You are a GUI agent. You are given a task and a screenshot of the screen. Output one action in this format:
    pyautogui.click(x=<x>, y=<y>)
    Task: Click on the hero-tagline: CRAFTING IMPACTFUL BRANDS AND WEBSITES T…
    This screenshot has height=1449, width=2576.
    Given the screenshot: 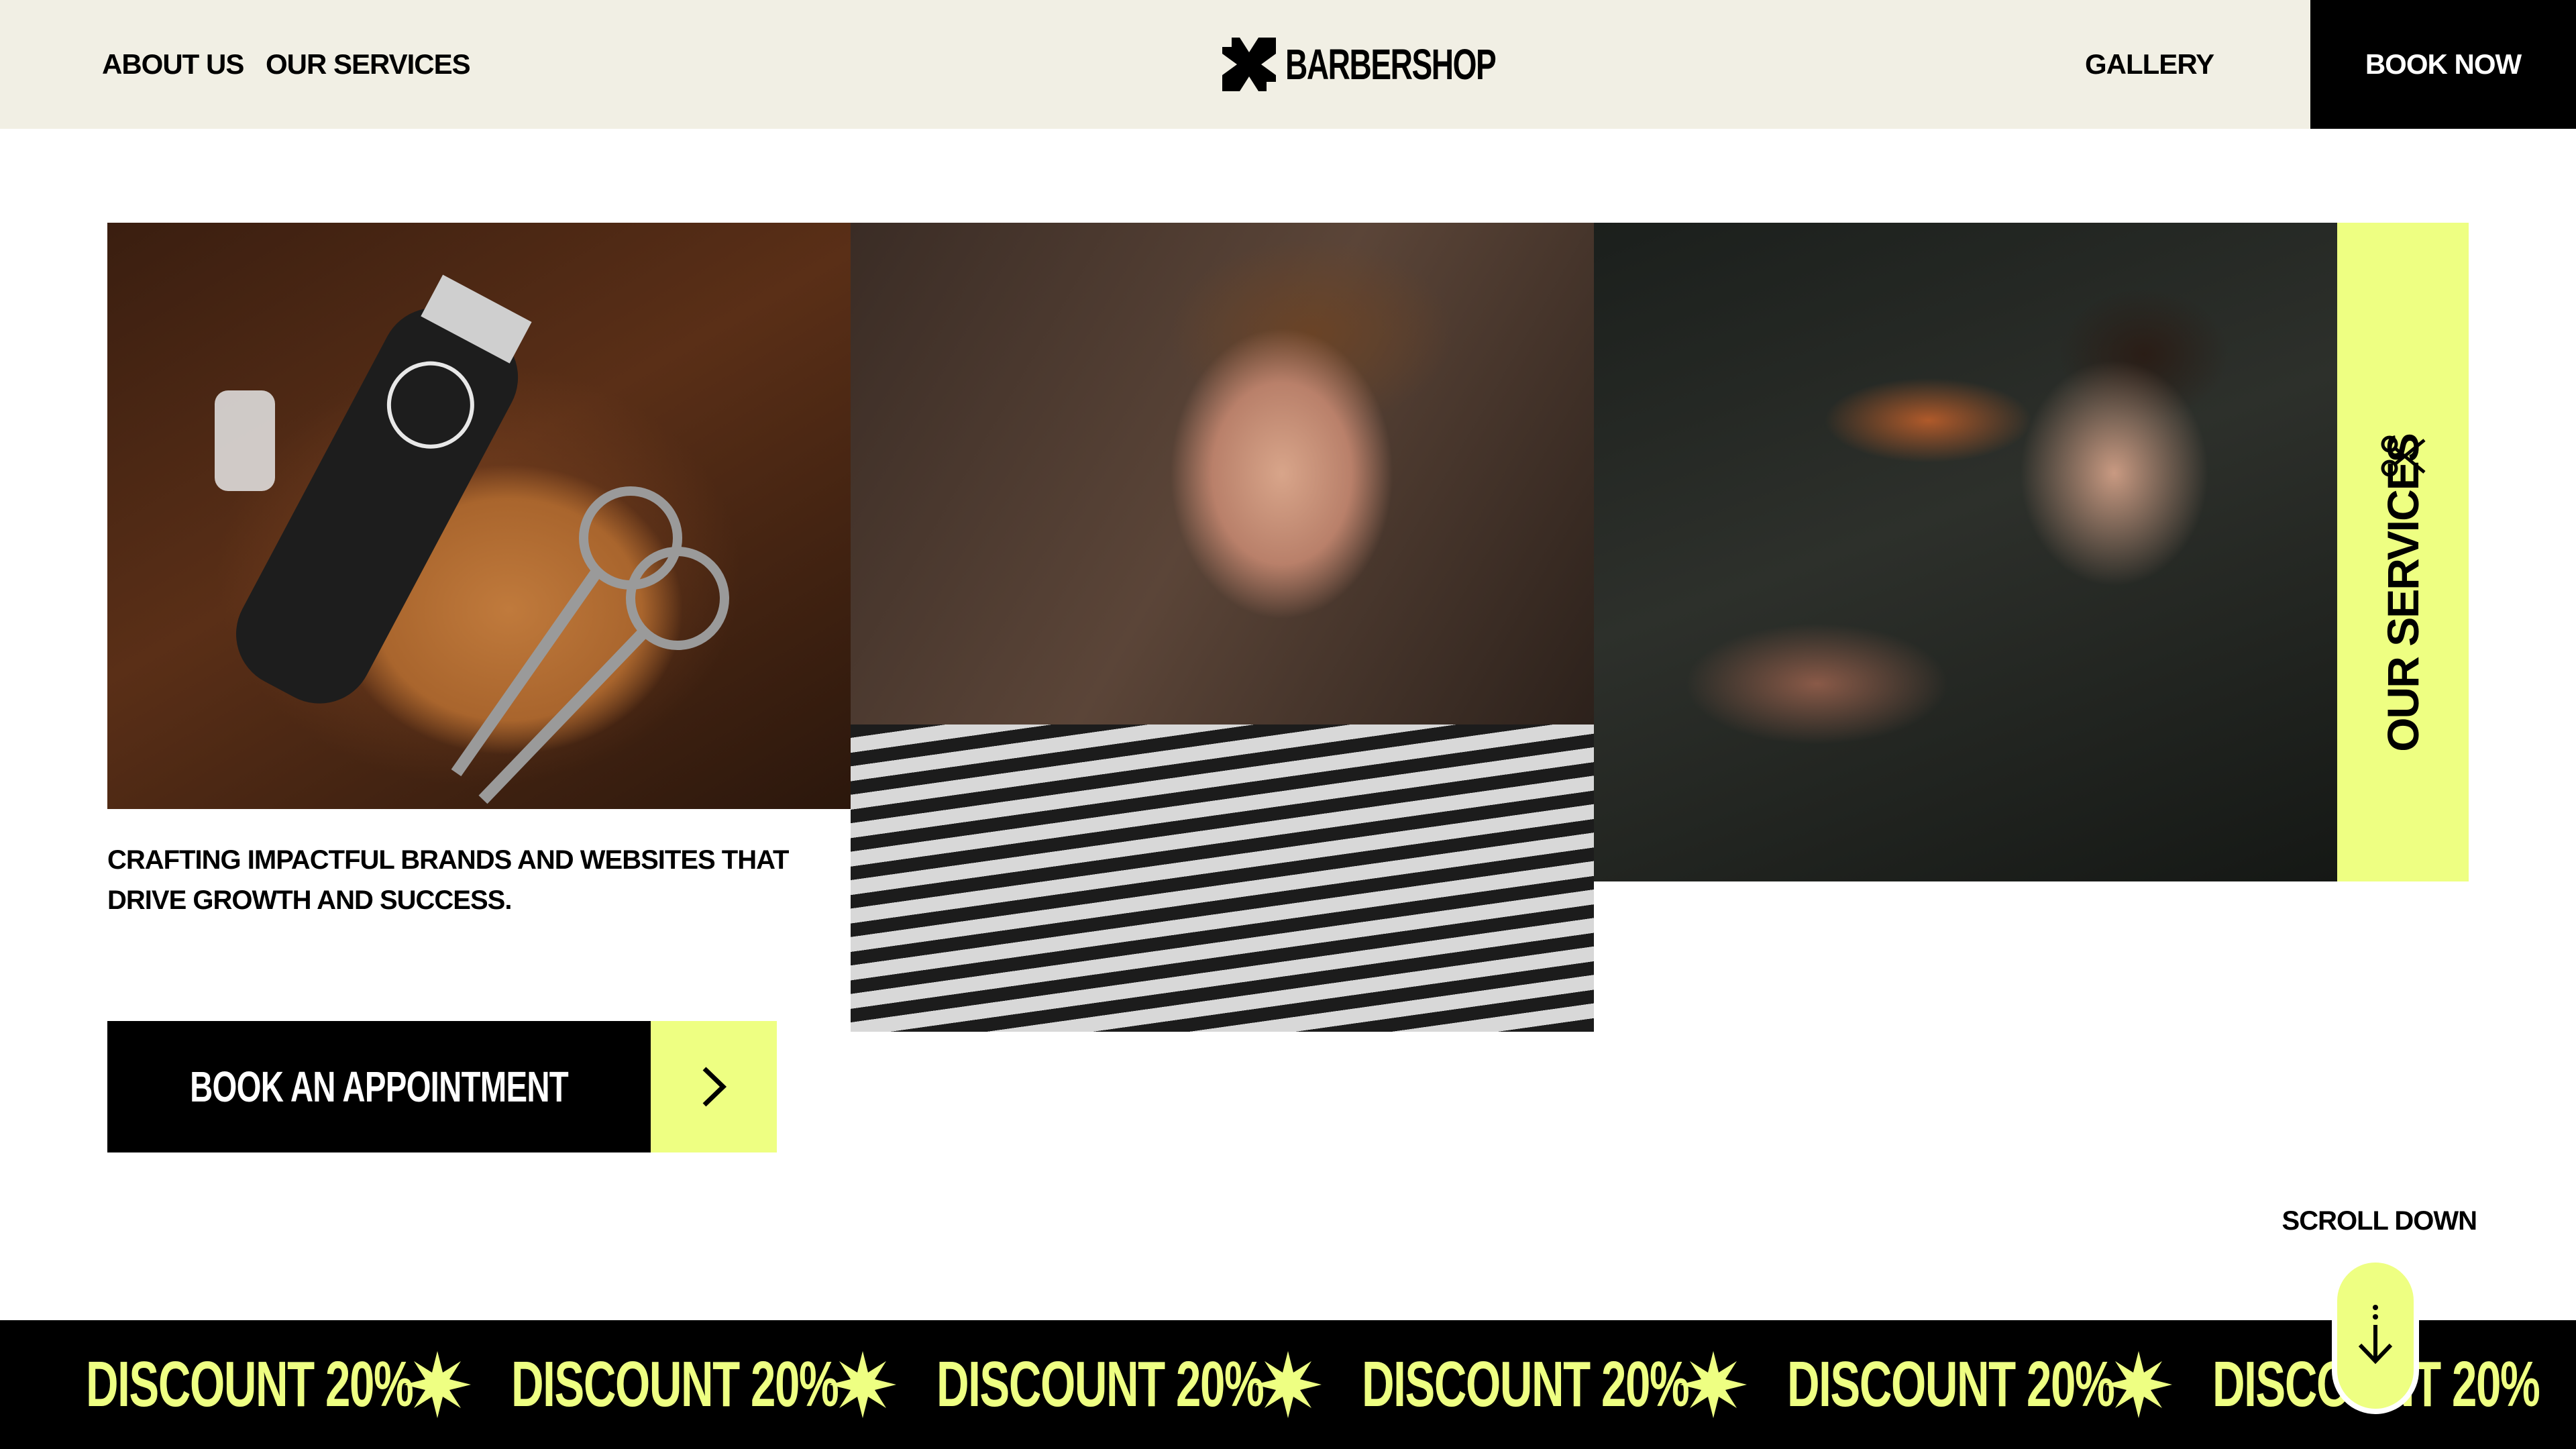 What is the action you would take?
    pyautogui.click(x=448, y=880)
    